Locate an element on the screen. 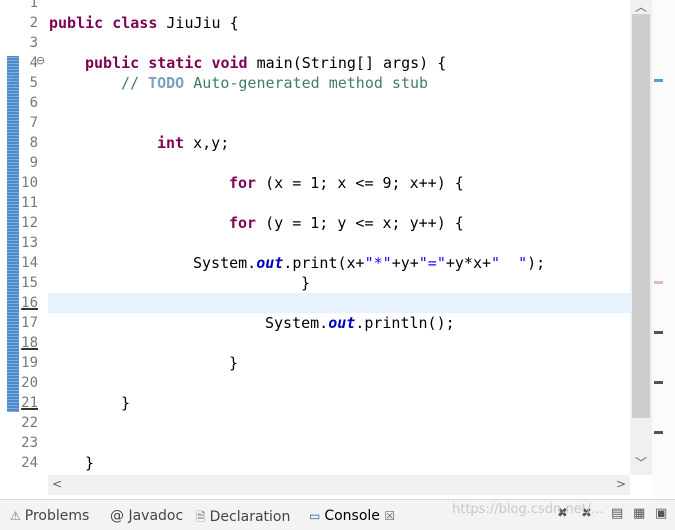 The image size is (675, 530). code-text: main(String[] args) { is located at coordinates (351, 63).